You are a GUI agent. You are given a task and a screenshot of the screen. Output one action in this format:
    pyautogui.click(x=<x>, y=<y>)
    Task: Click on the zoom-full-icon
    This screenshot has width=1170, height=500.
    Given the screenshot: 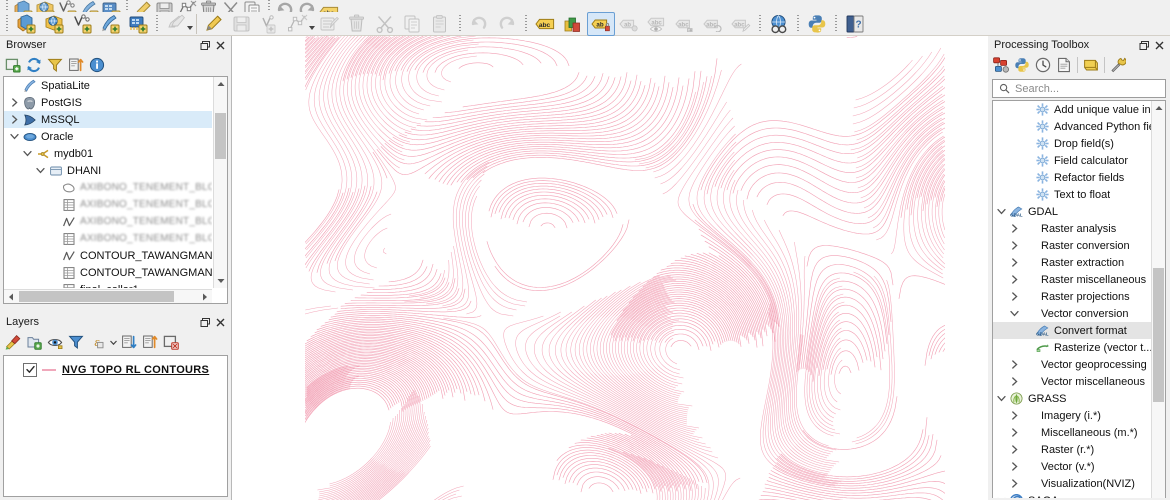 What is the action you would take?
    pyautogui.click(x=165, y=6)
    